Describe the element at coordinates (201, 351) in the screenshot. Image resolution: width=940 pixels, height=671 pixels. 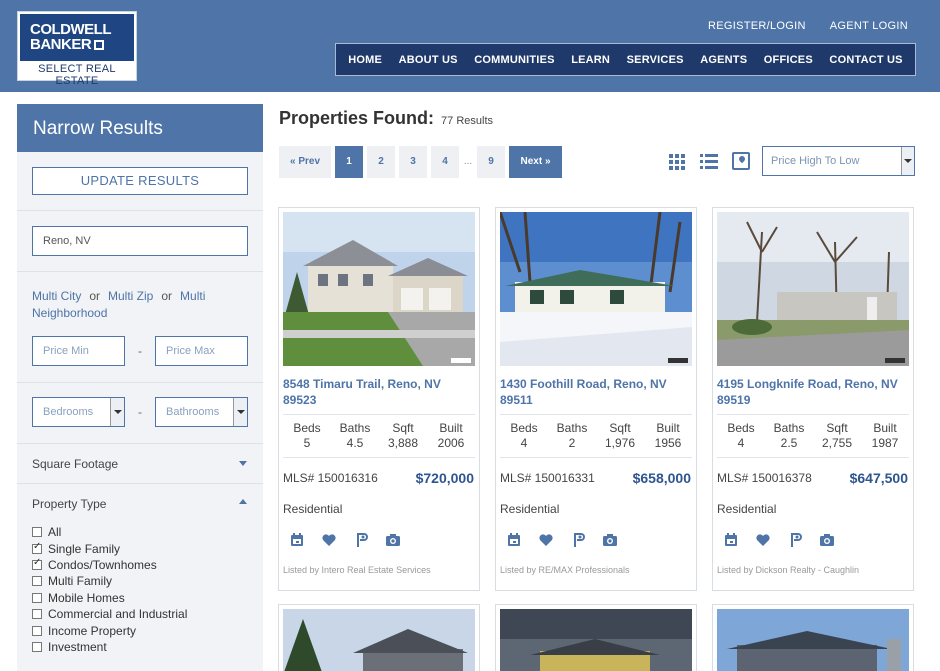
I see `price-max-input: Price Max` at that location.